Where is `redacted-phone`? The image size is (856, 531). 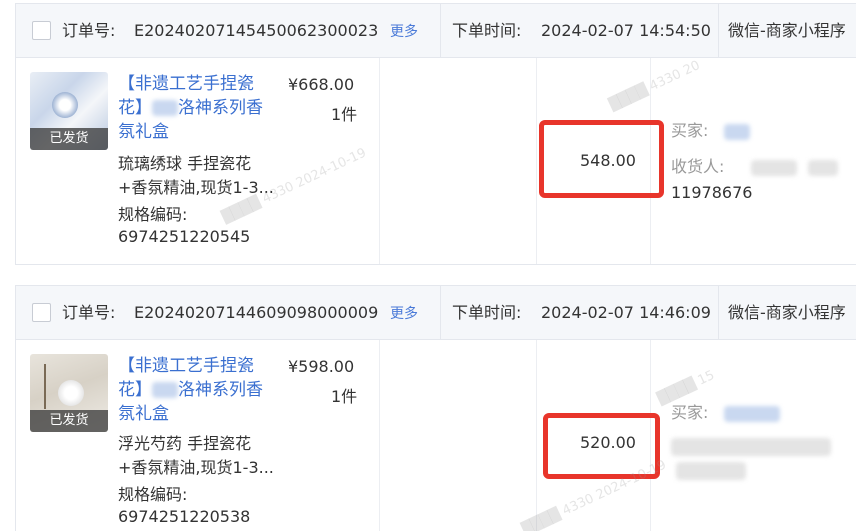
redacted-phone is located at coordinates (711, 471).